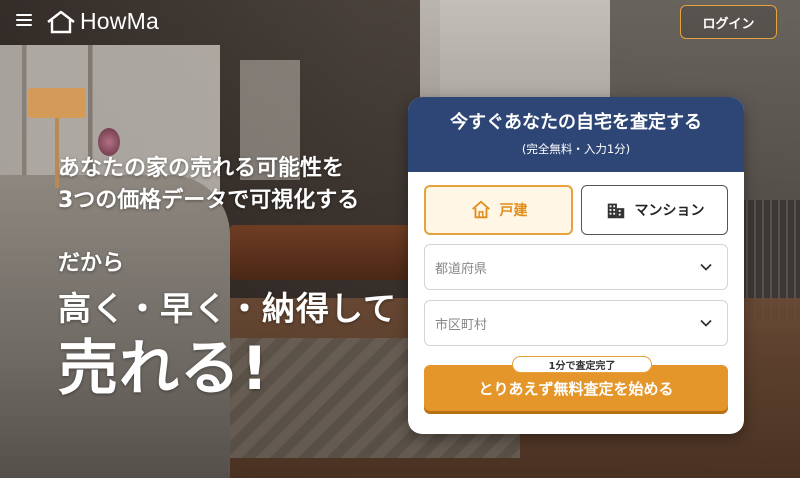 The height and width of the screenshot is (478, 800). I want to click on logo: HowMa, so click(102, 21).